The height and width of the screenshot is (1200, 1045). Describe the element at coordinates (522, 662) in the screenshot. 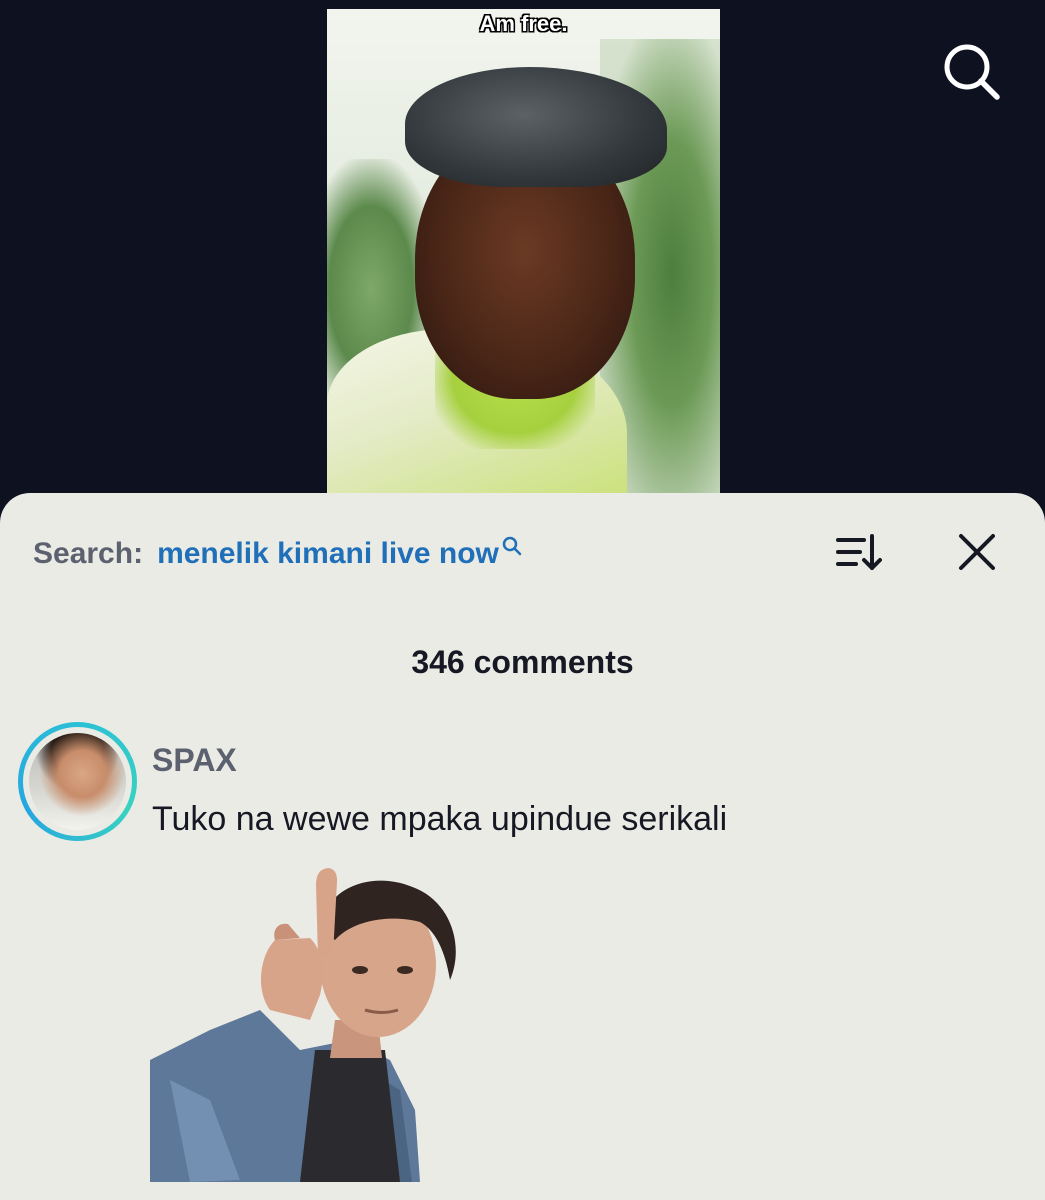

I see `comments-count: 346 comments` at that location.